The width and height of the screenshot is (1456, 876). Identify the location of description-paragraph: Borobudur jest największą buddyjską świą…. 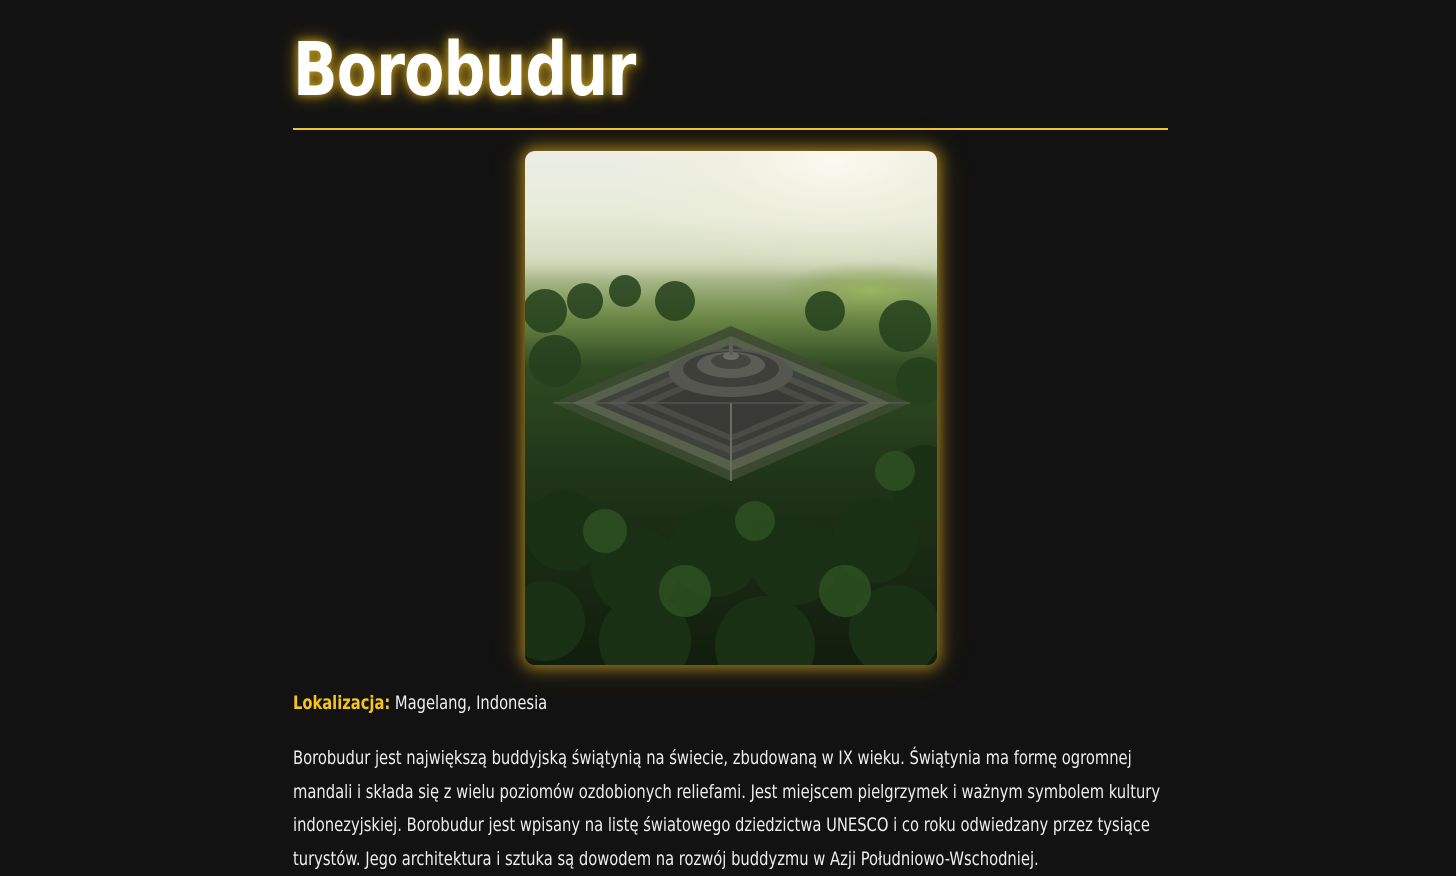
(727, 808).